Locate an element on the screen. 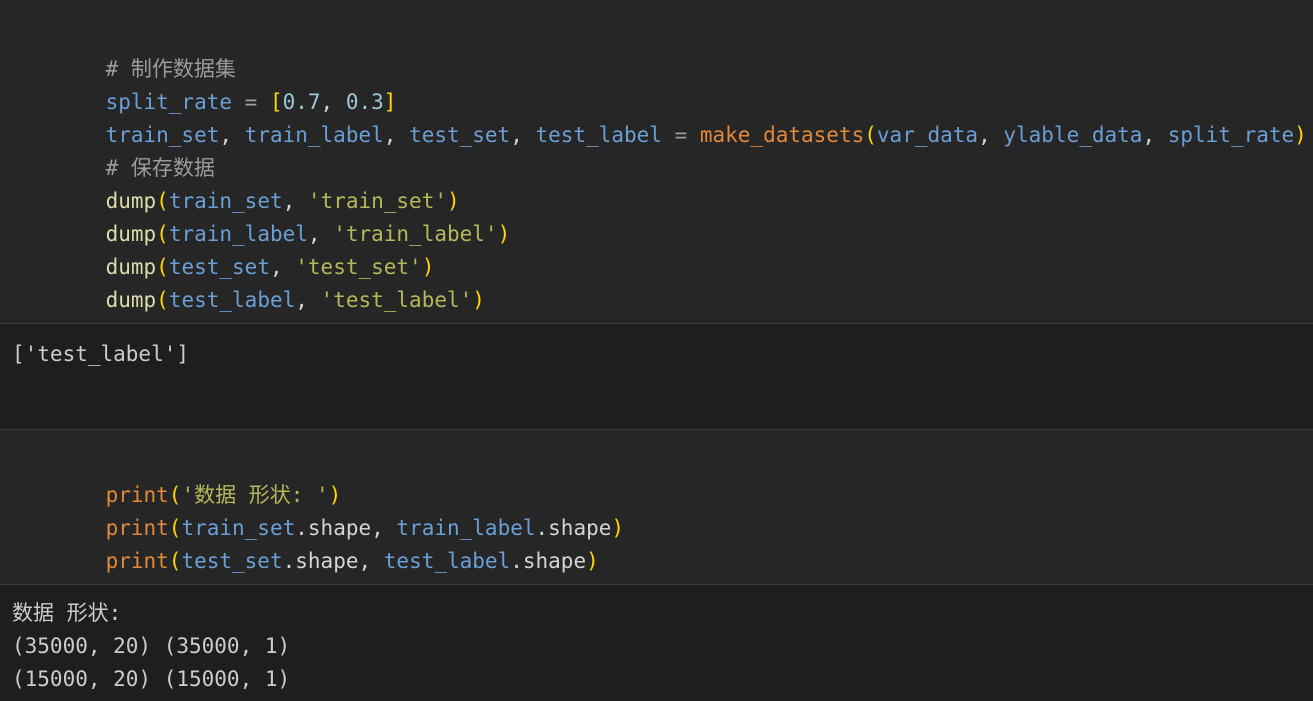 This screenshot has width=1313, height=701. code-line-6: dump(train_label, 'train_label') is located at coordinates (308, 234).